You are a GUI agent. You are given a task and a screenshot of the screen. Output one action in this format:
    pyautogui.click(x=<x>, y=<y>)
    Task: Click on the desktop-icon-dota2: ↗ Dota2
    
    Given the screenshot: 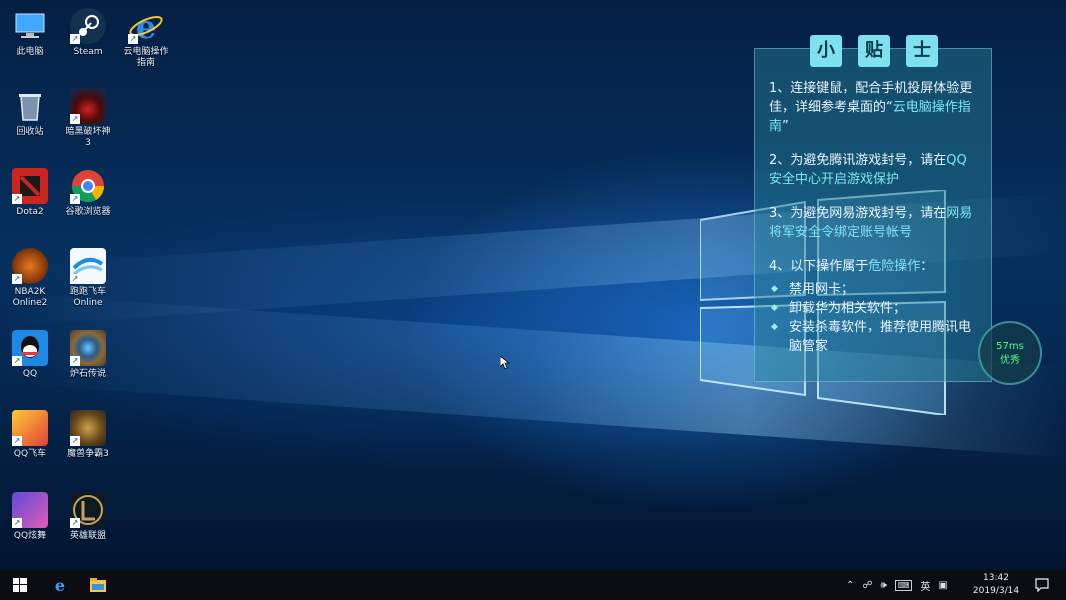 What is the action you would take?
    pyautogui.click(x=30, y=193)
    